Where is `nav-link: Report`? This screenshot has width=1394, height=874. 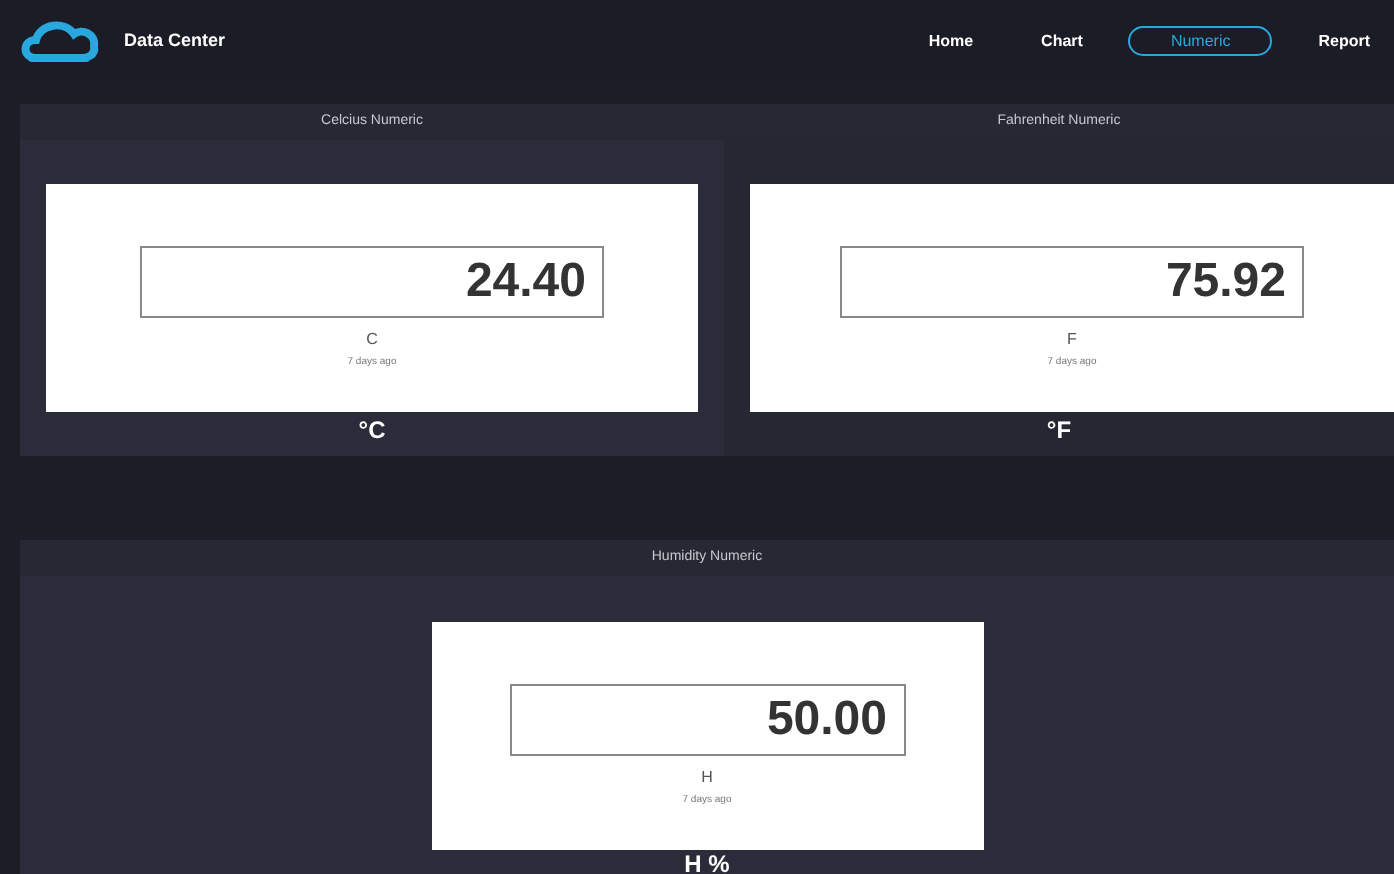 nav-link: Report is located at coordinates (1344, 40).